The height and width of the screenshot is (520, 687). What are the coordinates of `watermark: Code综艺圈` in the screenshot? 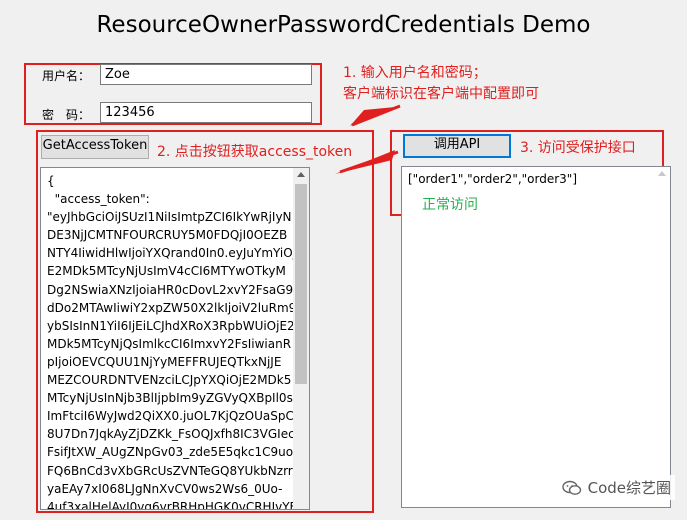 It's located at (616, 487).